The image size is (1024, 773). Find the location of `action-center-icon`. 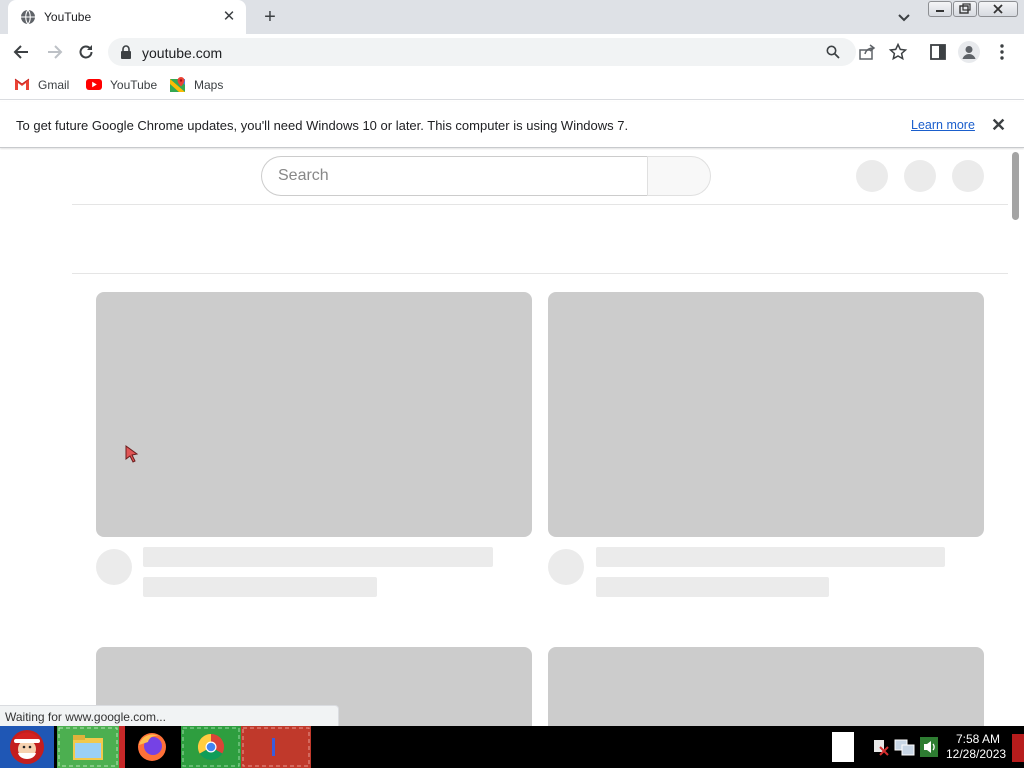

action-center-icon is located at coordinates (881, 747).